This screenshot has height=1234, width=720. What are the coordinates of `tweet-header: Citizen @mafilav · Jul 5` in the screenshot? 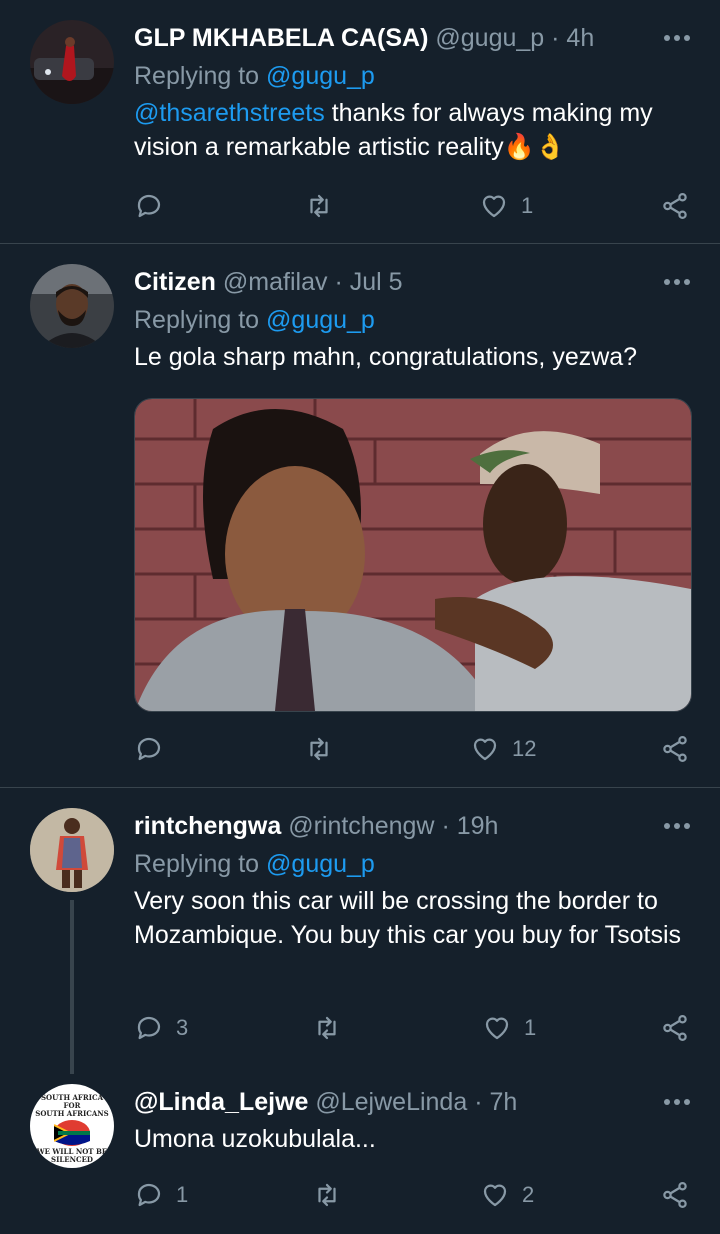 It's located at (414, 282).